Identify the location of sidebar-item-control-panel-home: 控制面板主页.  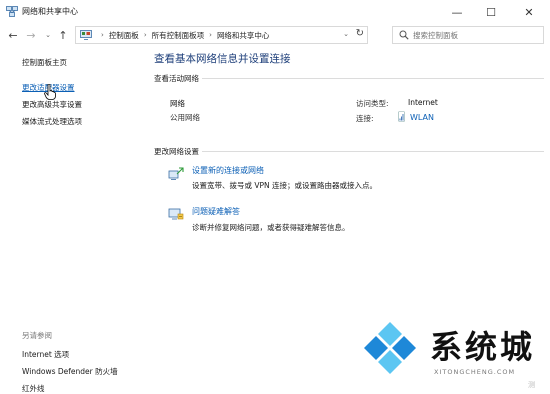
(44, 62).